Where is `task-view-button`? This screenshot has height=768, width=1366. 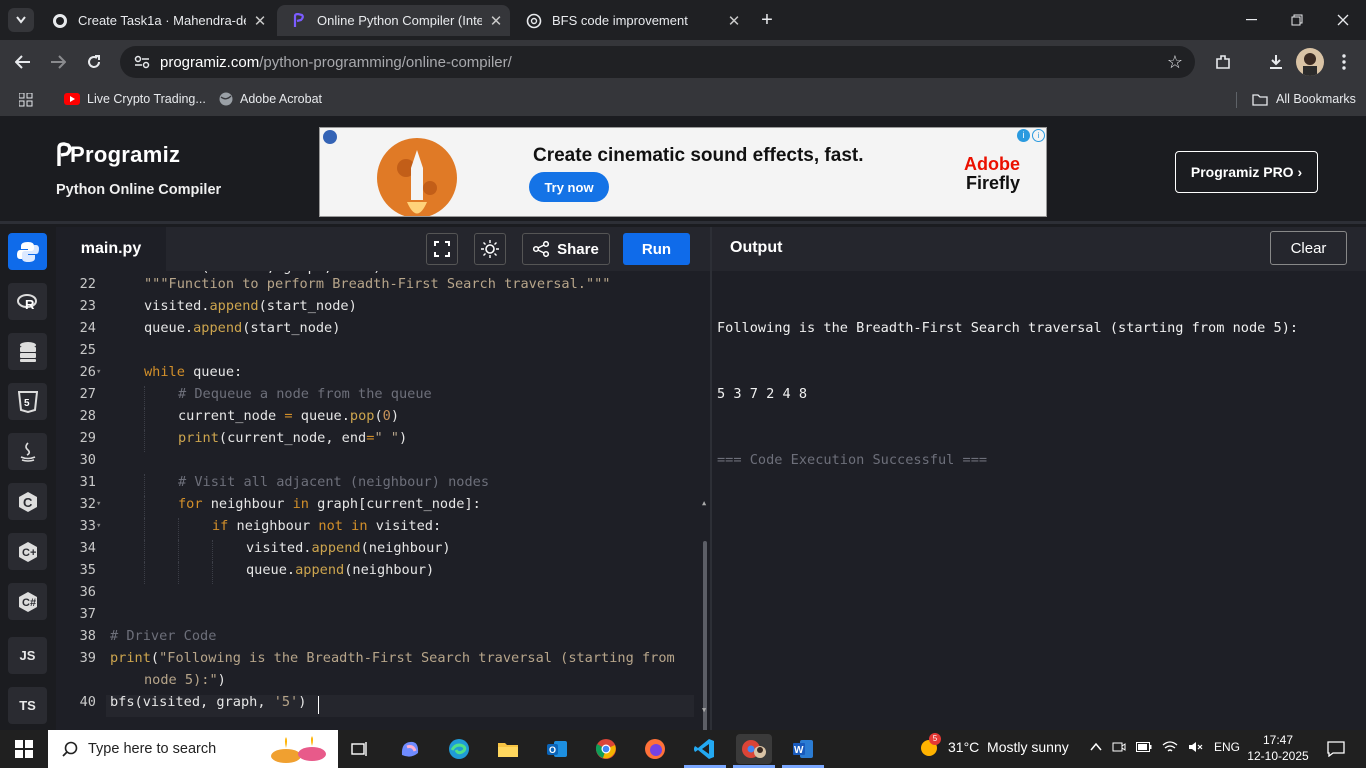 task-view-button is located at coordinates (360, 749).